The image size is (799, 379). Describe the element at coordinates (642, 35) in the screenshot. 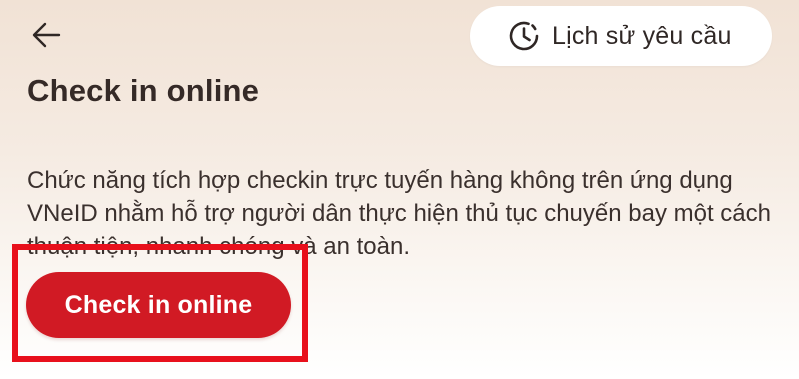

I see `request-history-label: Lịch sử yêu cầu` at that location.